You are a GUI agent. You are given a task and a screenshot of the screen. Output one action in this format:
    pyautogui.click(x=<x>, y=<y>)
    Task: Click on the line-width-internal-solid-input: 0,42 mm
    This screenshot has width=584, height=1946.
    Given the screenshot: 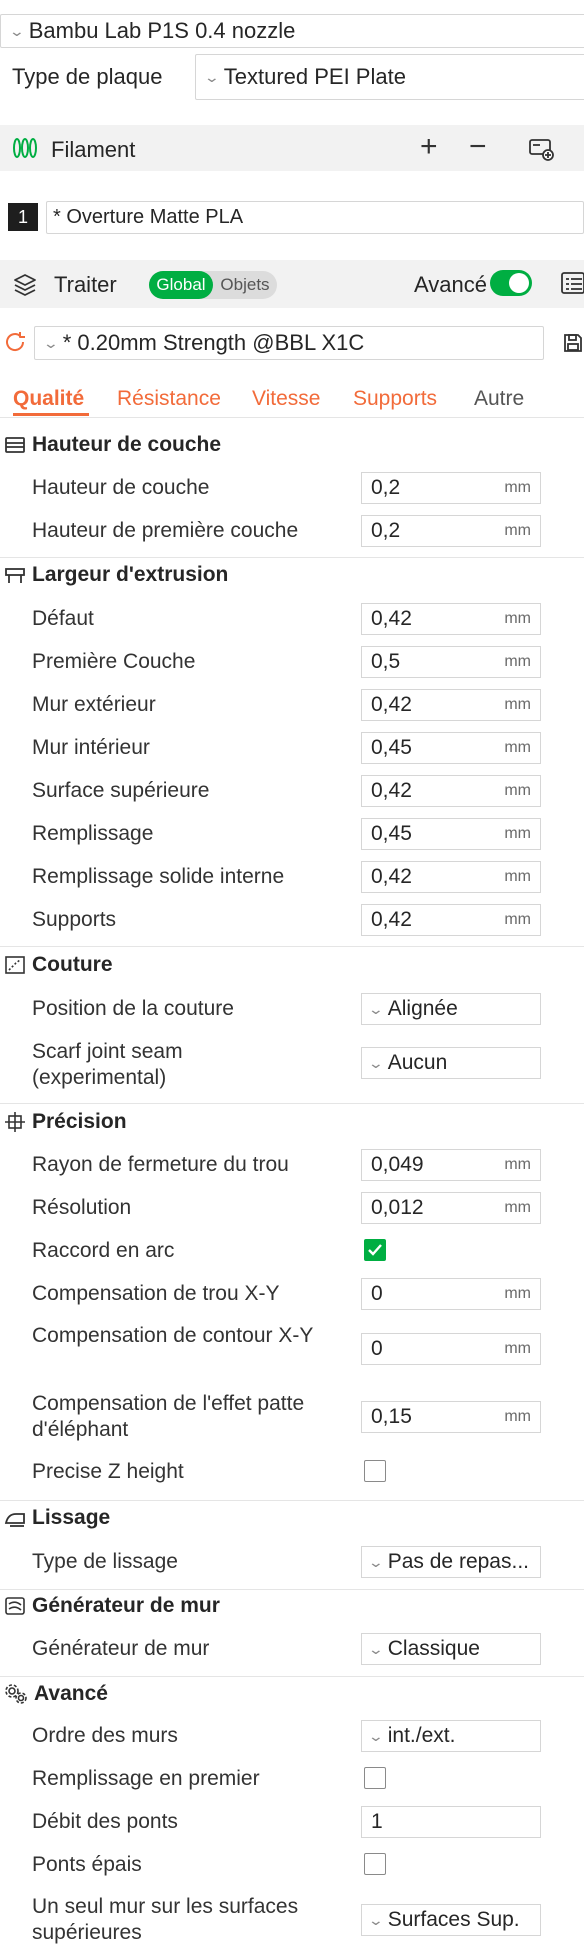 What is the action you would take?
    pyautogui.click(x=451, y=877)
    